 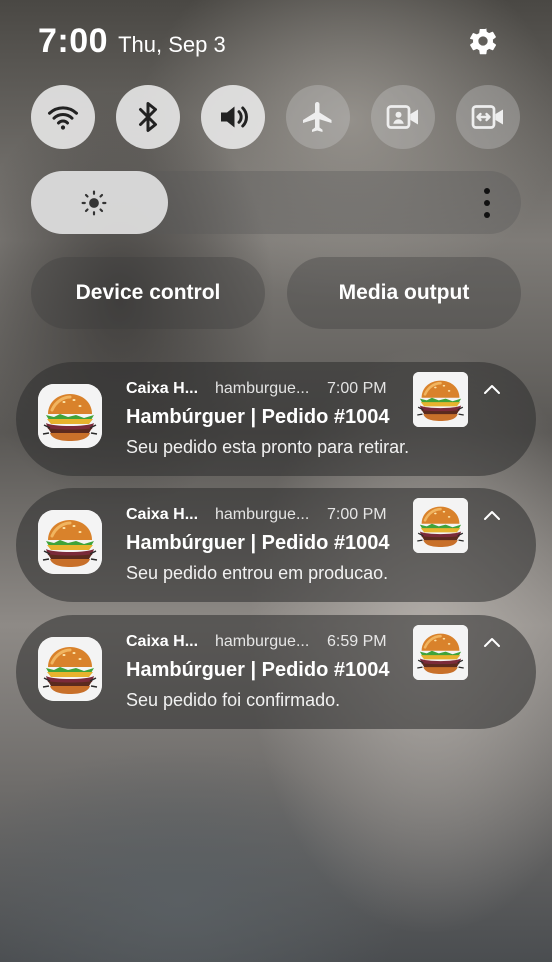 I want to click on notification-time: 6:59 PM, so click(x=357, y=641).